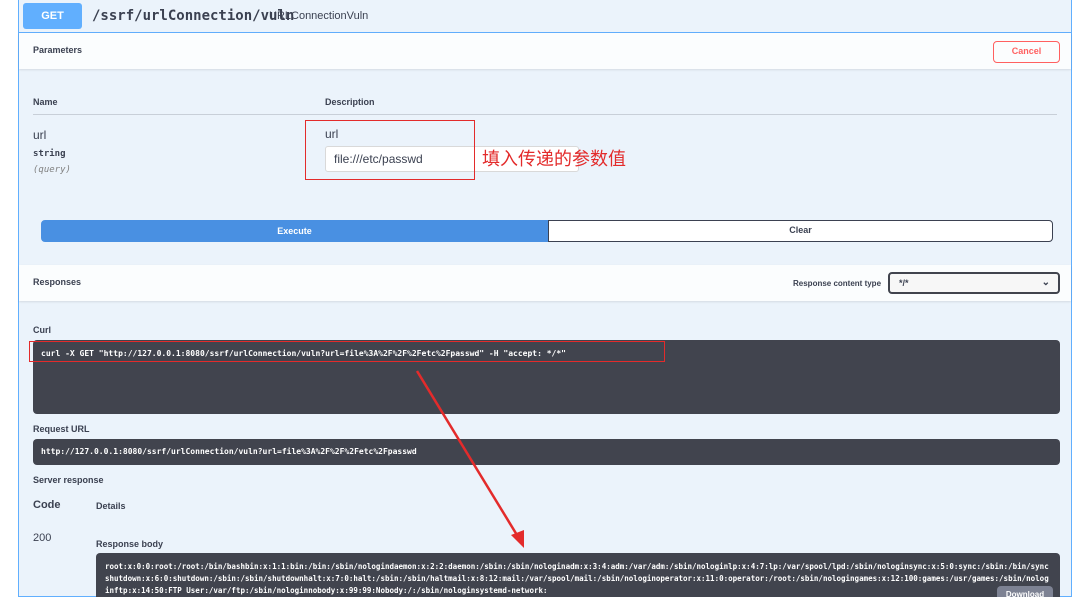 The width and height of the screenshot is (1080, 597). What do you see at coordinates (545, 283) in the screenshot?
I see `responses-header: Responses Response content type */* ⌄` at bounding box center [545, 283].